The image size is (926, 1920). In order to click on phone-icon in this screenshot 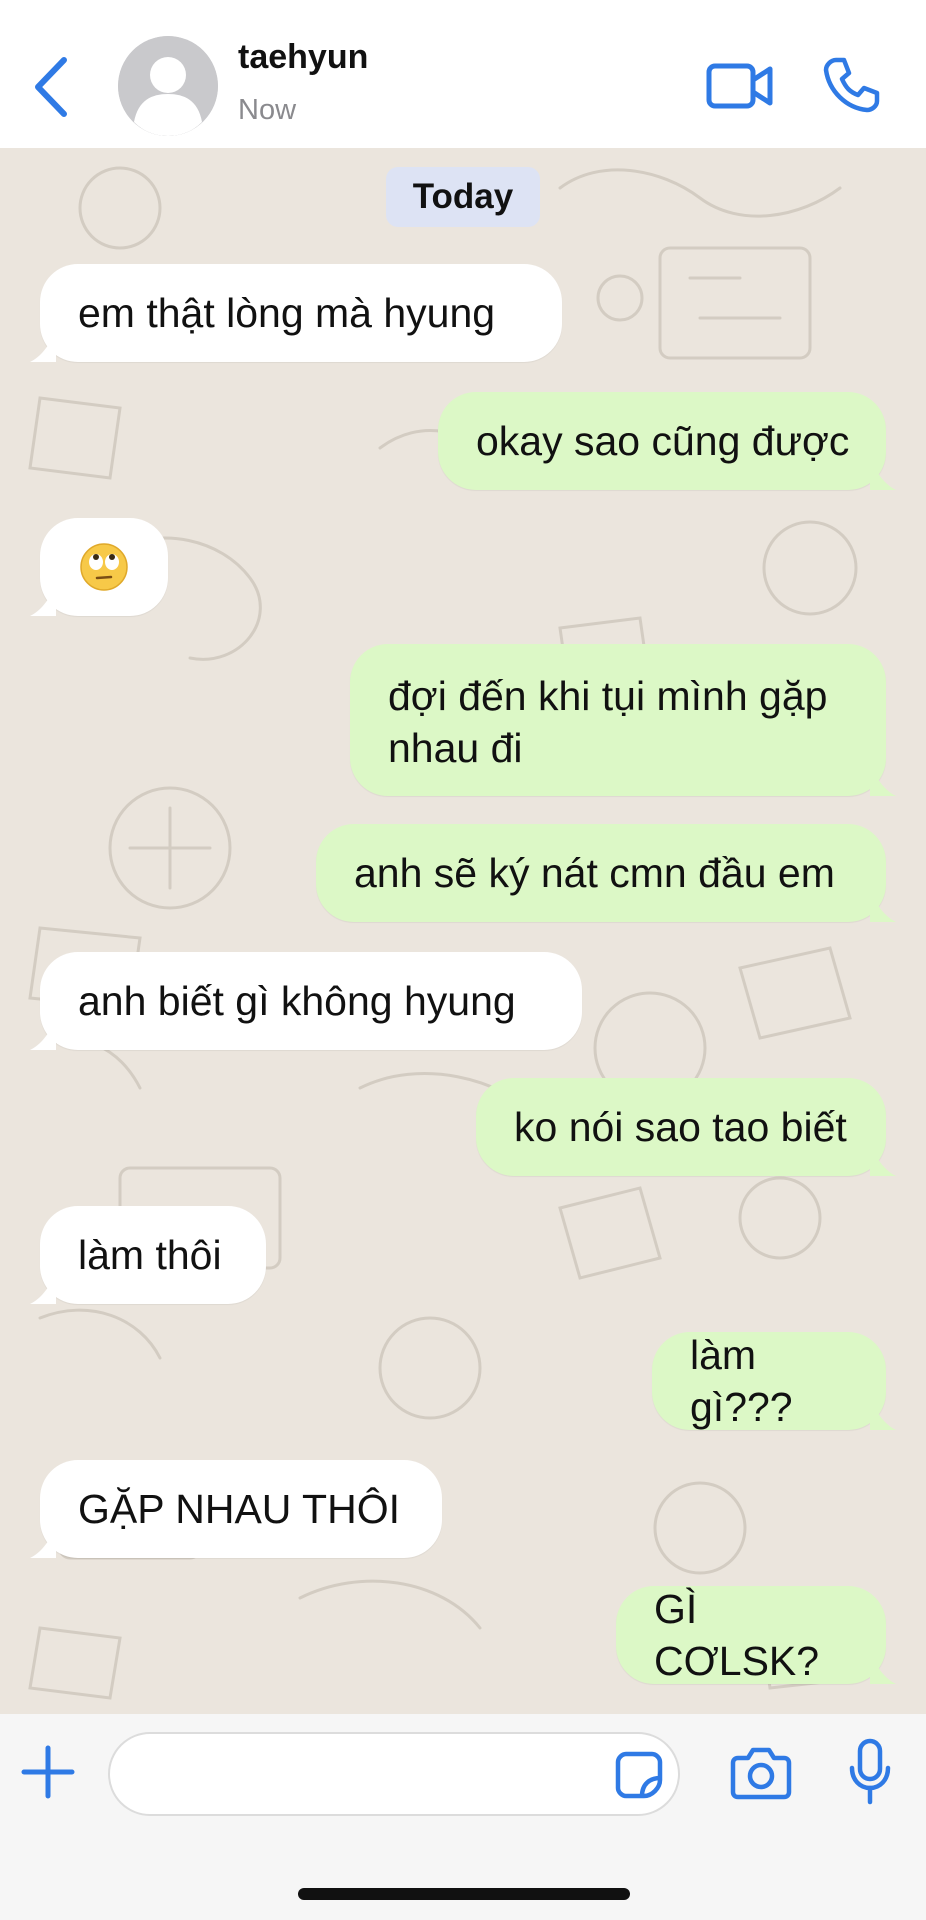, I will do `click(851, 85)`.